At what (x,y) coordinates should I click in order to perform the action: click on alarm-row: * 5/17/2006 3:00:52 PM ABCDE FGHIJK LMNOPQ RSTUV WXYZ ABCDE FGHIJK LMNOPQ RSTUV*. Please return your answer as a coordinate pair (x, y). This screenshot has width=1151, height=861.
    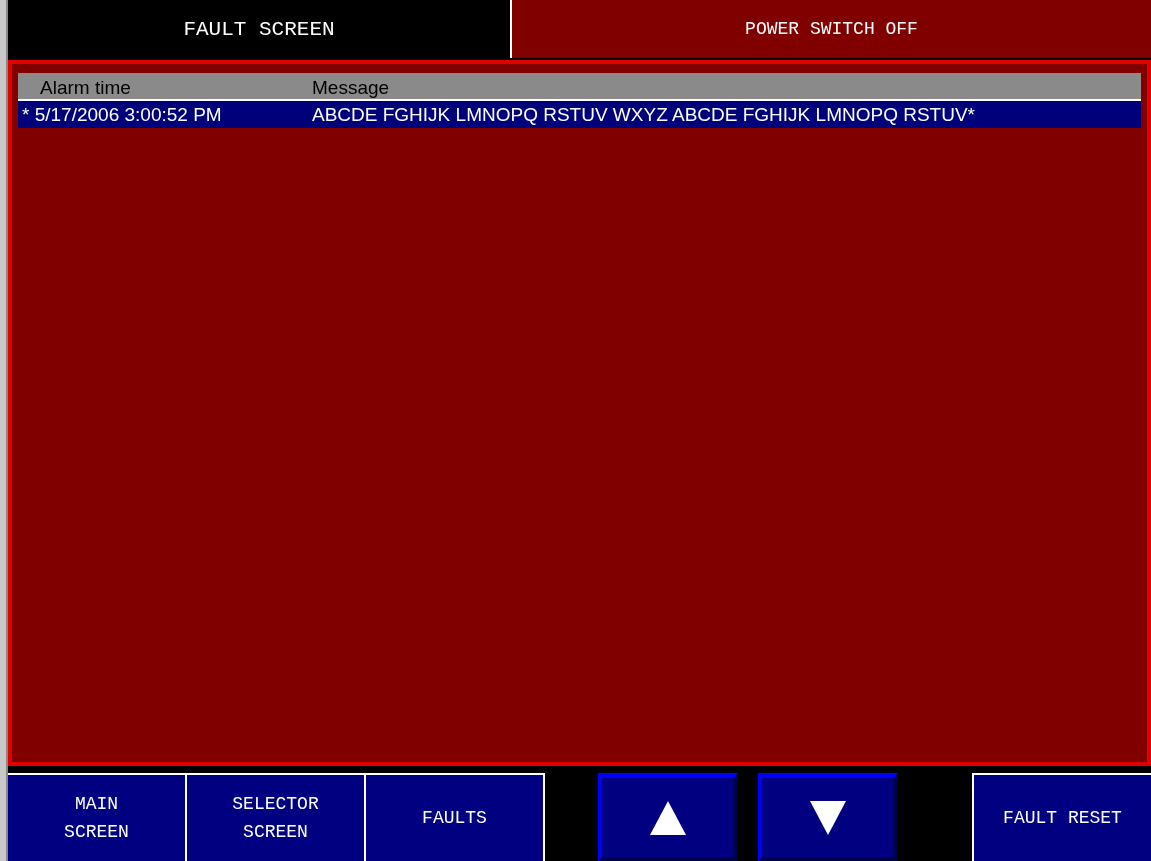
    Looking at the image, I should click on (579, 114).